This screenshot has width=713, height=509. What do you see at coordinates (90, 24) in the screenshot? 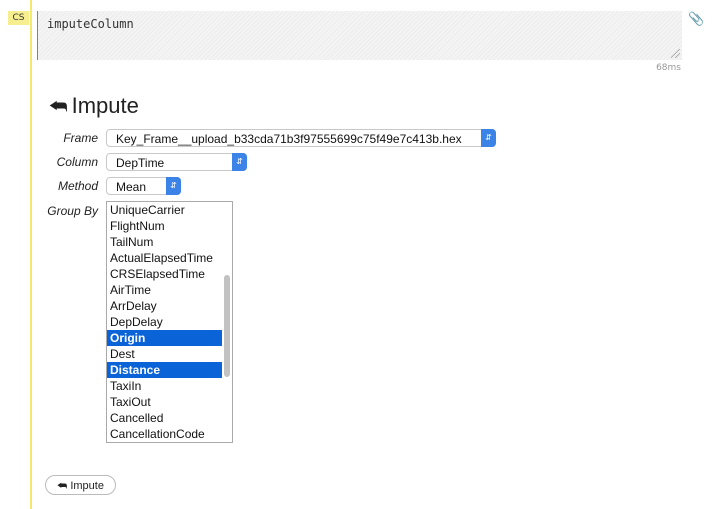
I see `code-text: imputeColumn` at bounding box center [90, 24].